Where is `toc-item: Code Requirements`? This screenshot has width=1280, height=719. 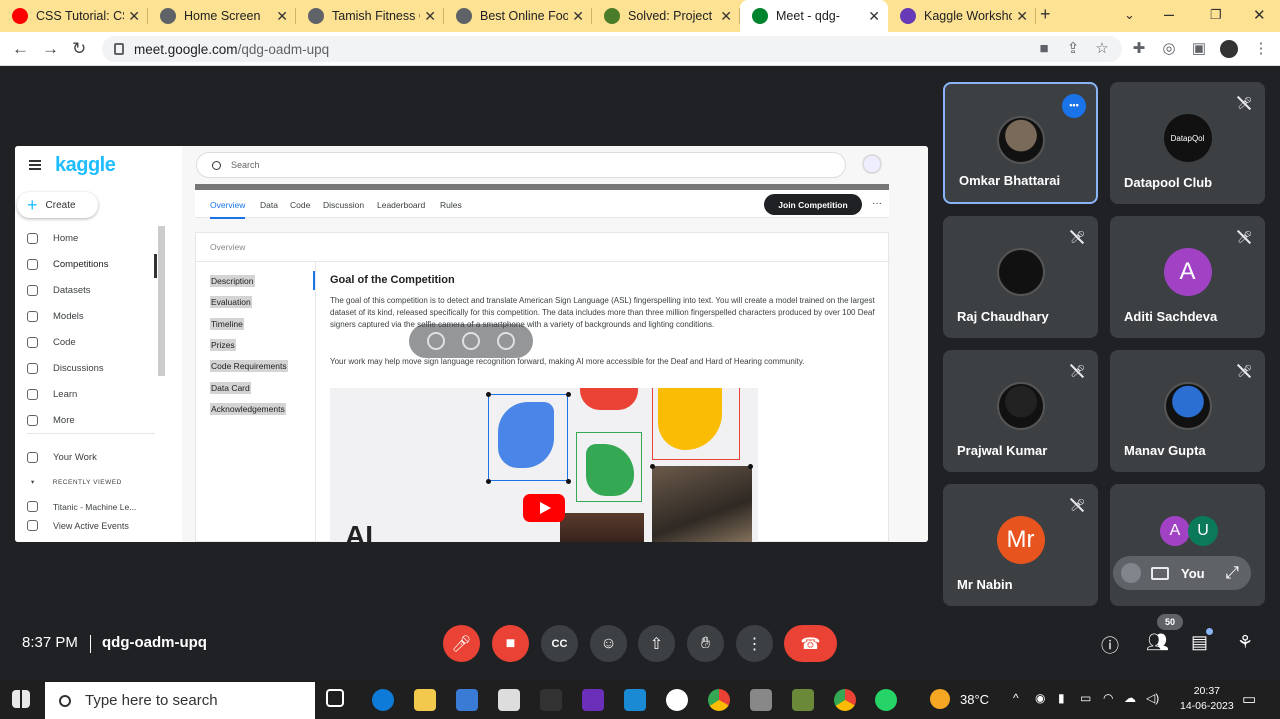 toc-item: Code Requirements is located at coordinates (249, 366).